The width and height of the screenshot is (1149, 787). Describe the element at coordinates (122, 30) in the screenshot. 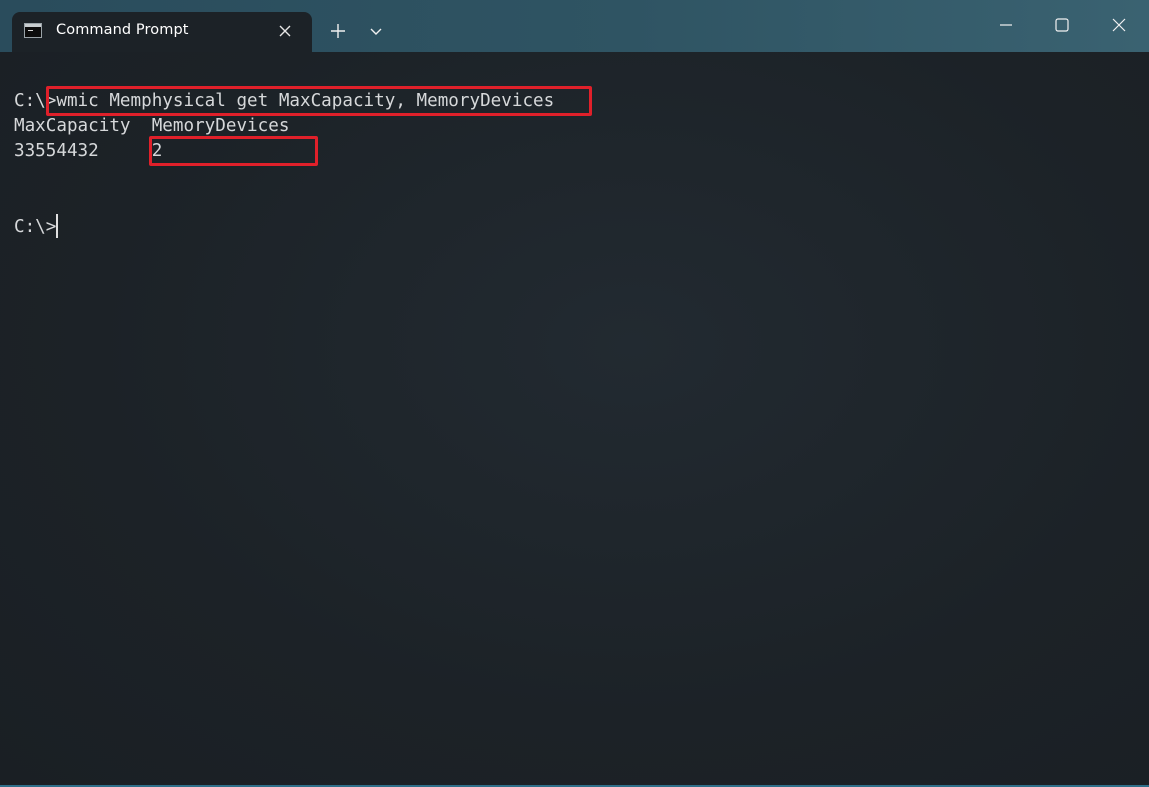

I see `tab-title: Command Prompt` at that location.